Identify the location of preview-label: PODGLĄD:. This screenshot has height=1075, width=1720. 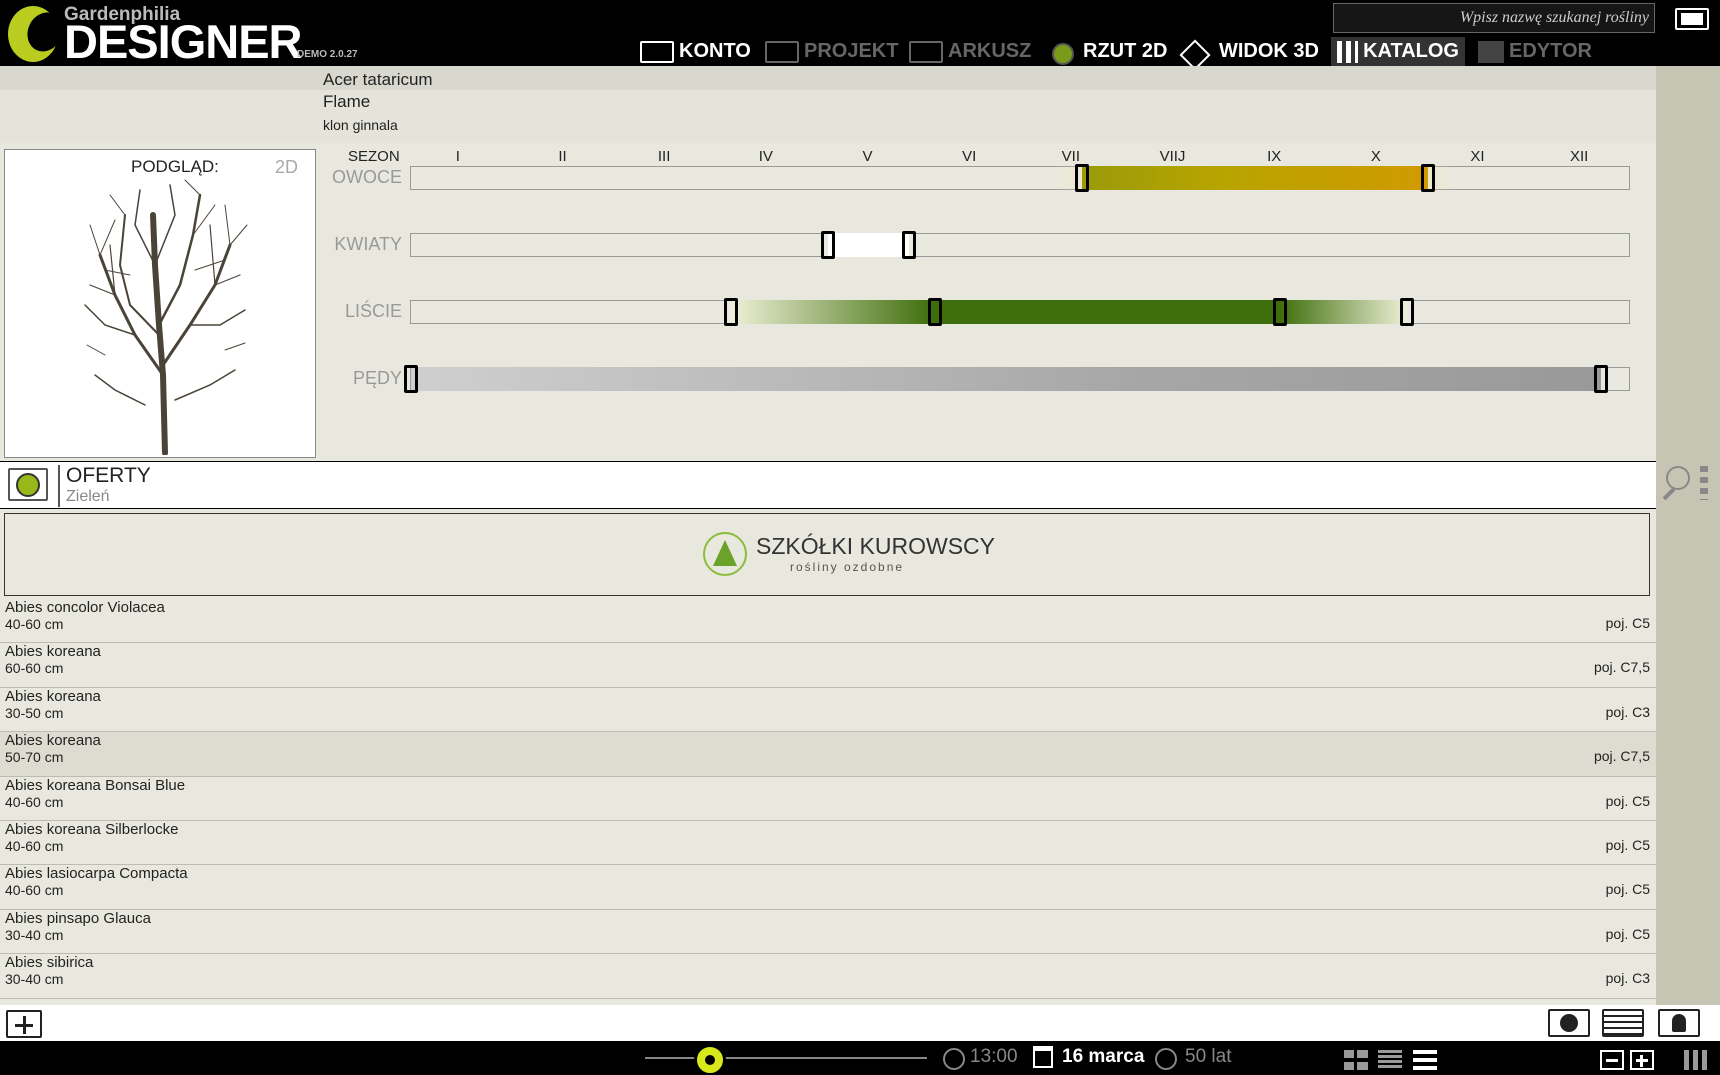
(175, 166).